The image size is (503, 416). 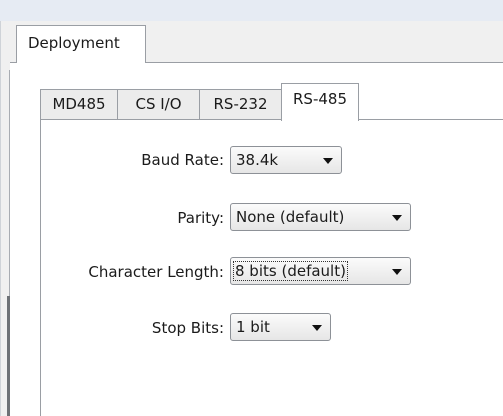 I want to click on parity-select: None (default), so click(x=320, y=217).